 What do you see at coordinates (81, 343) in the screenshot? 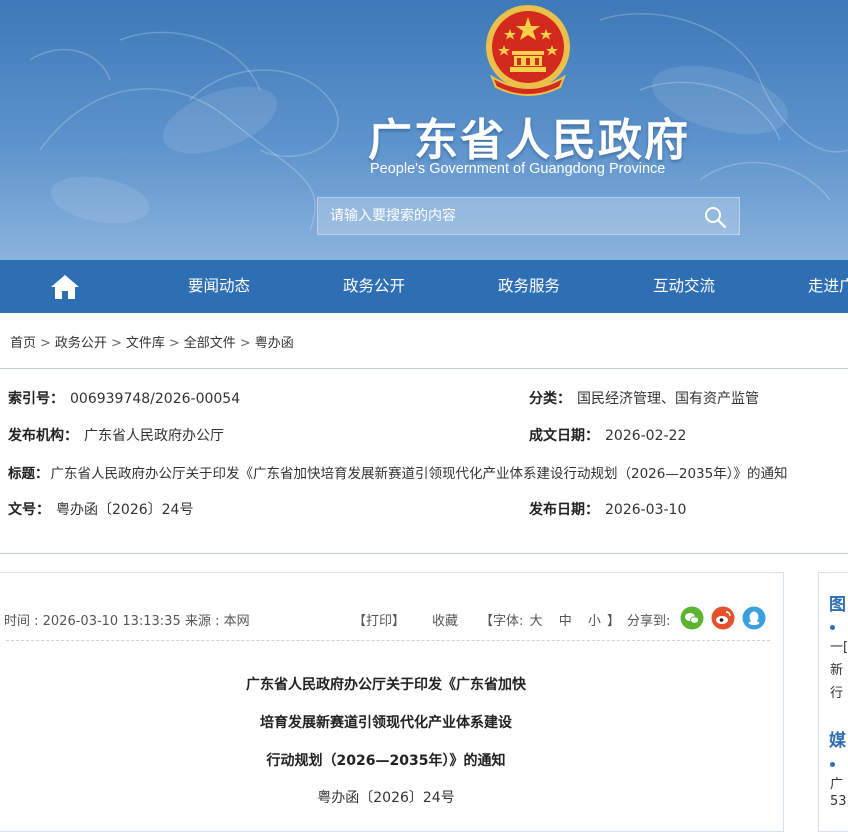
I see `breadcrumb-gov-affairs: 政务公开` at bounding box center [81, 343].